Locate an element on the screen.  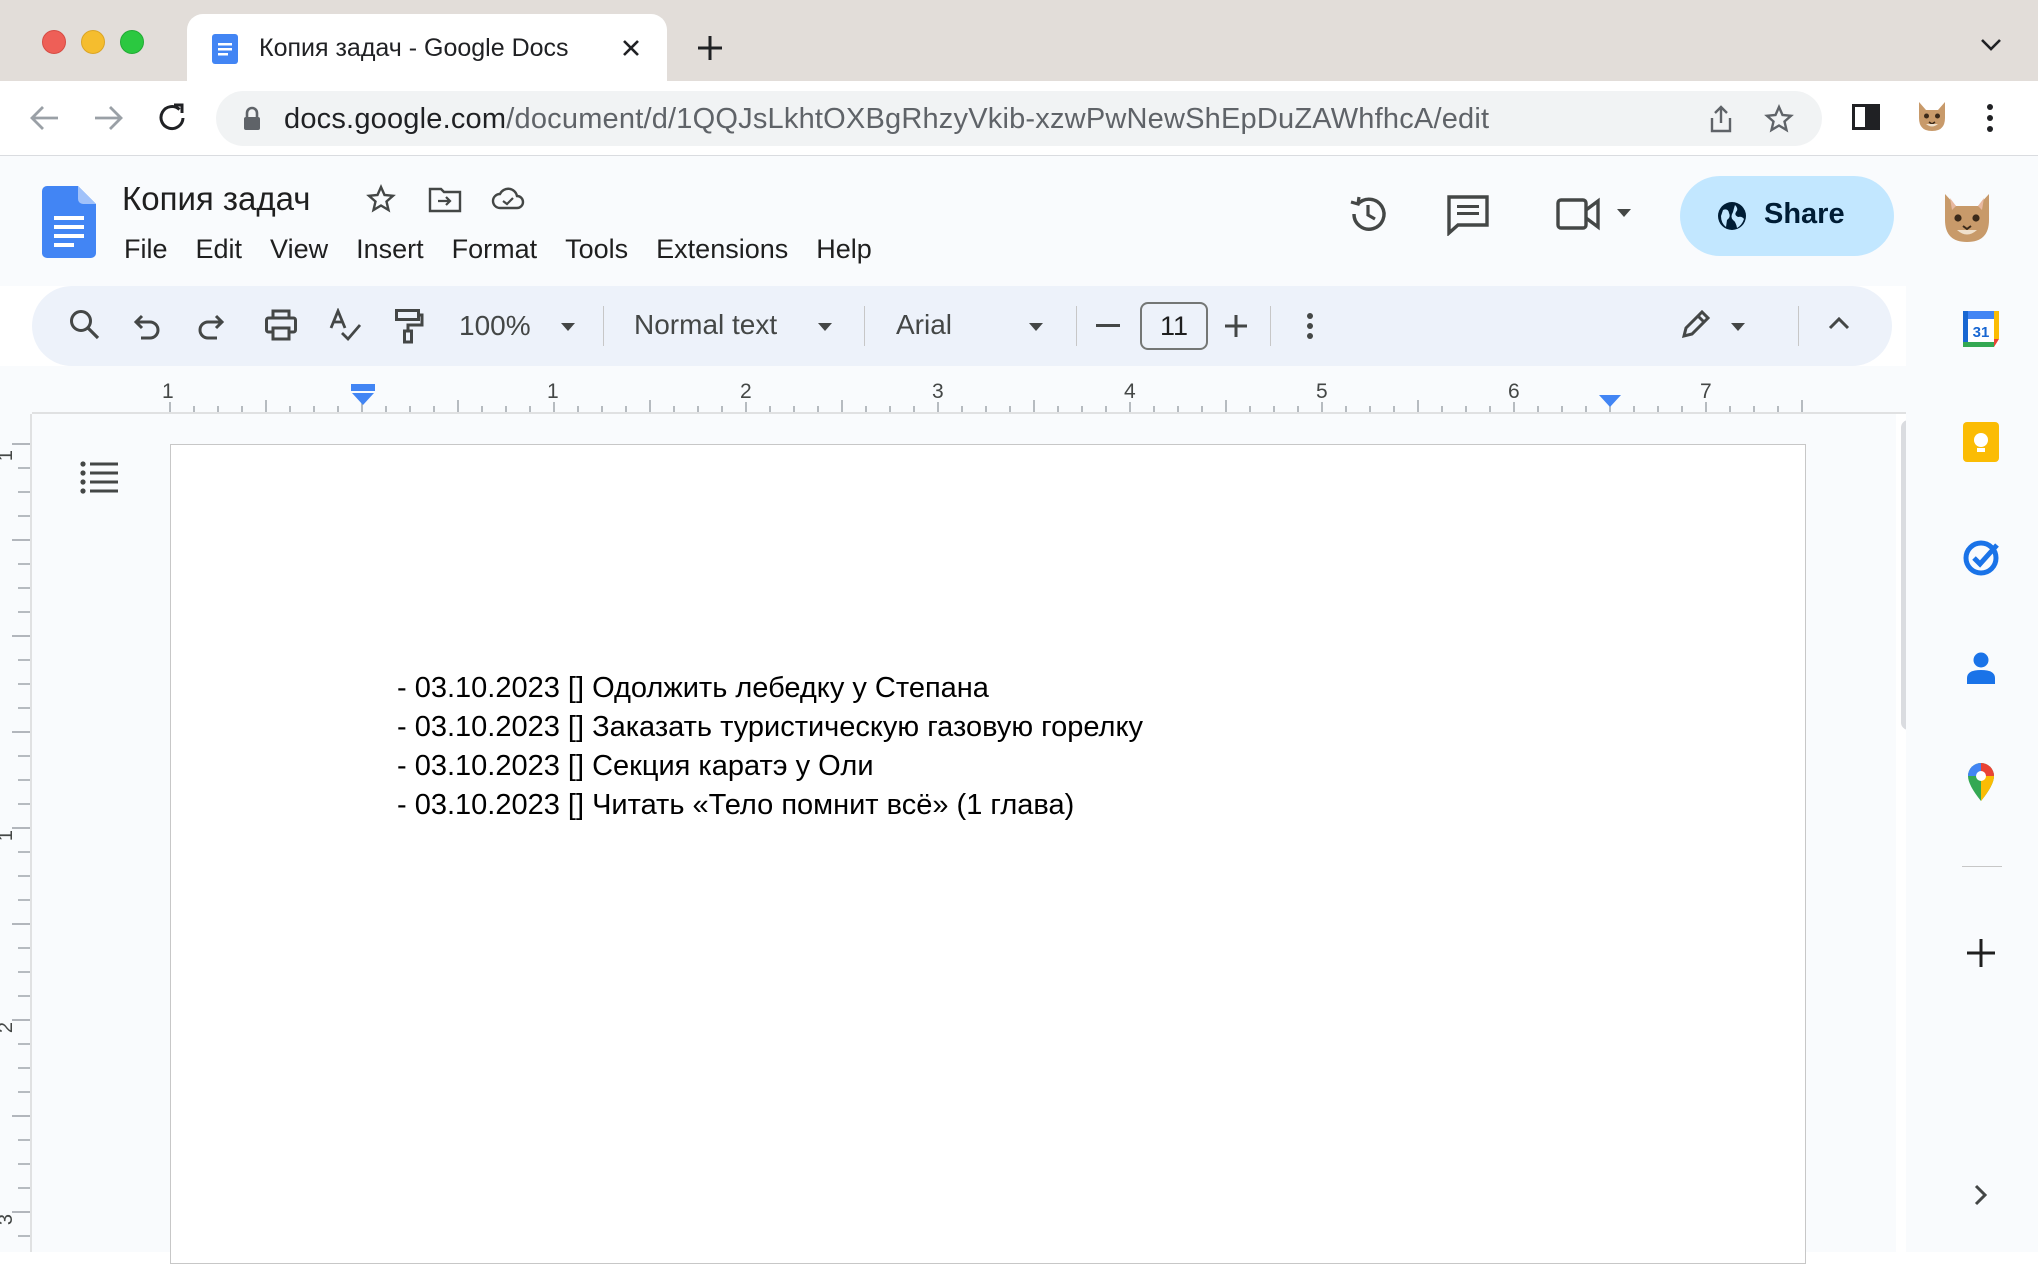
add-icon is located at coordinates (1981, 953).